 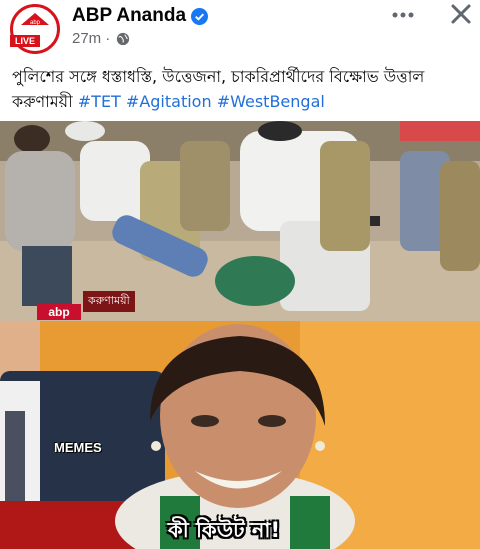 I want to click on live-badge: LIVE, so click(x=25, y=41).